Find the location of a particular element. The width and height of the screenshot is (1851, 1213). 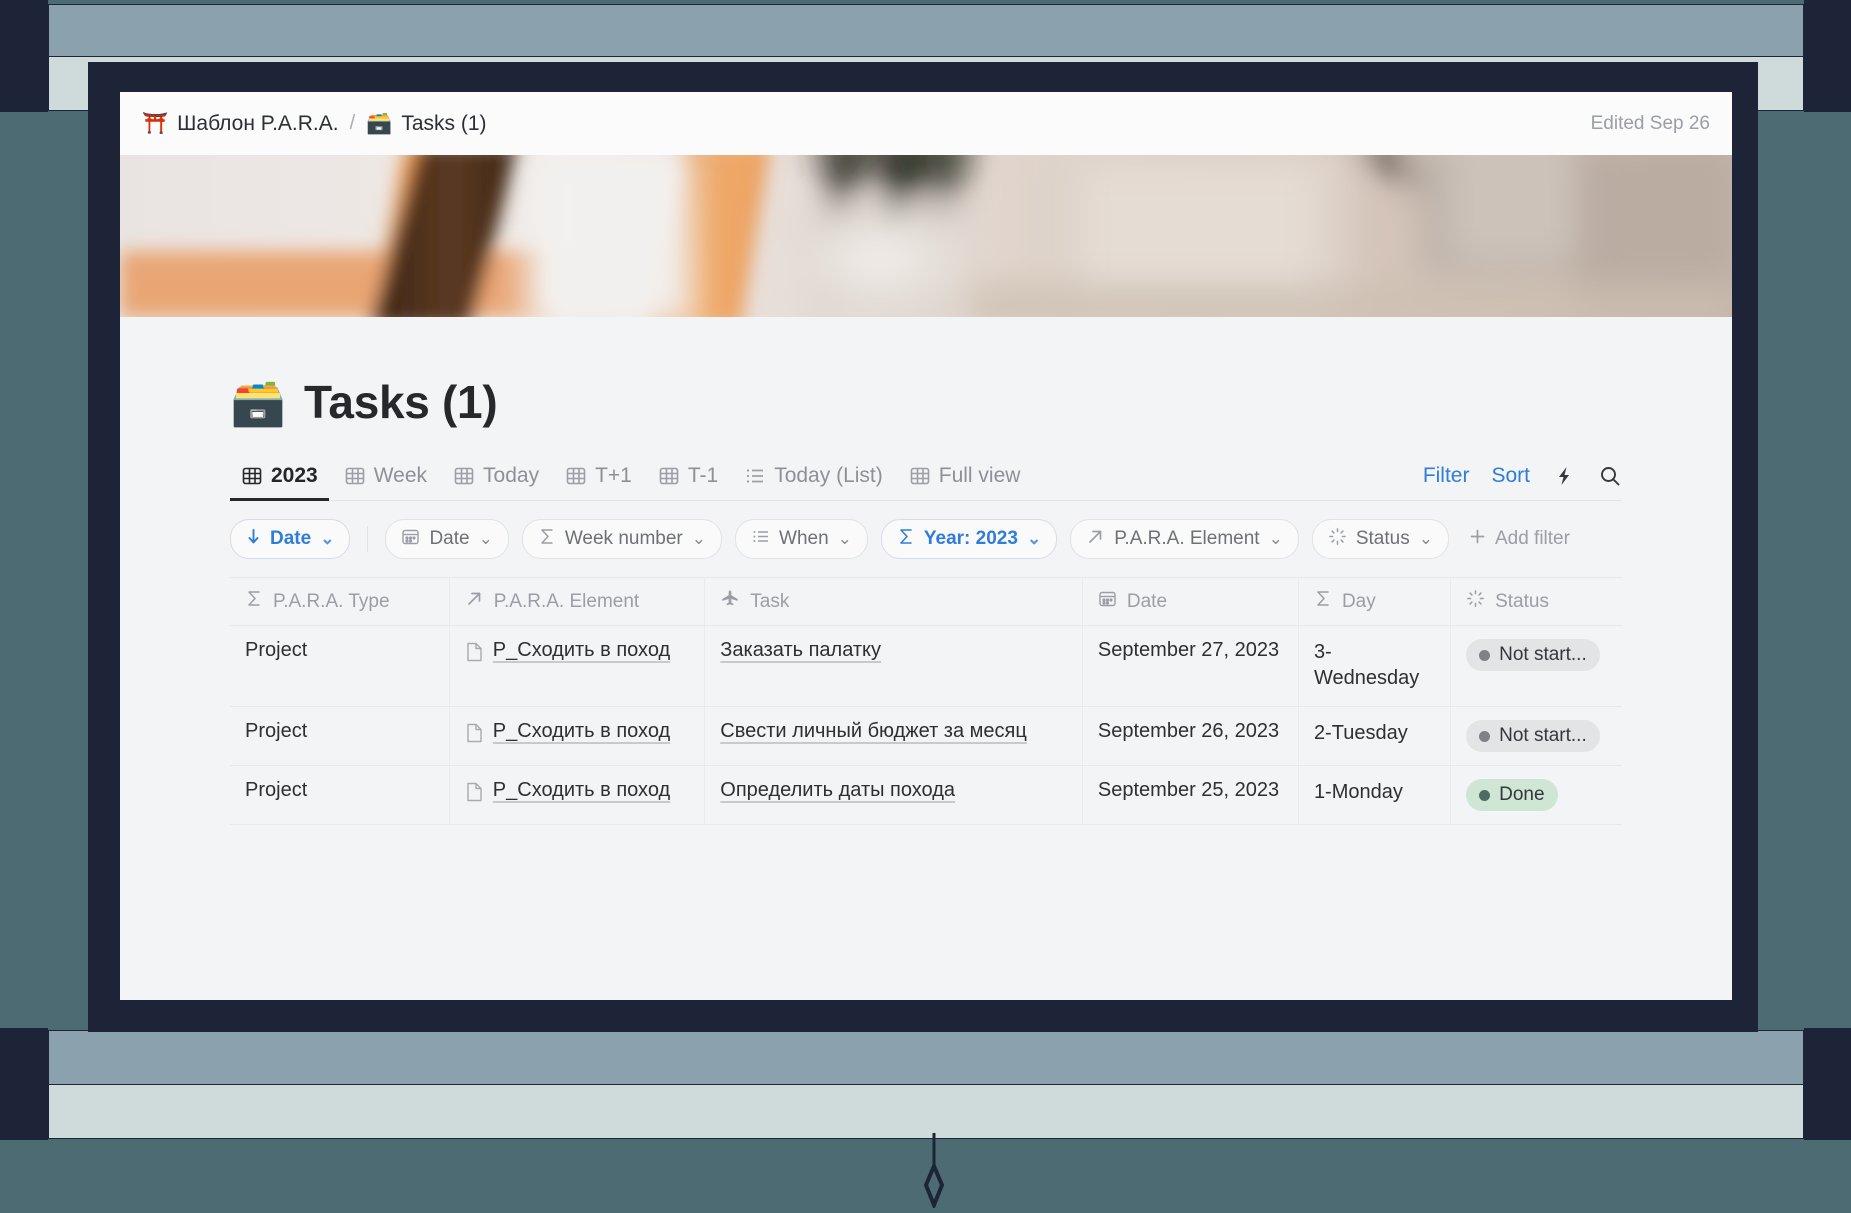

filter-chip-status: Status ⌄ is located at coordinates (1380, 539).